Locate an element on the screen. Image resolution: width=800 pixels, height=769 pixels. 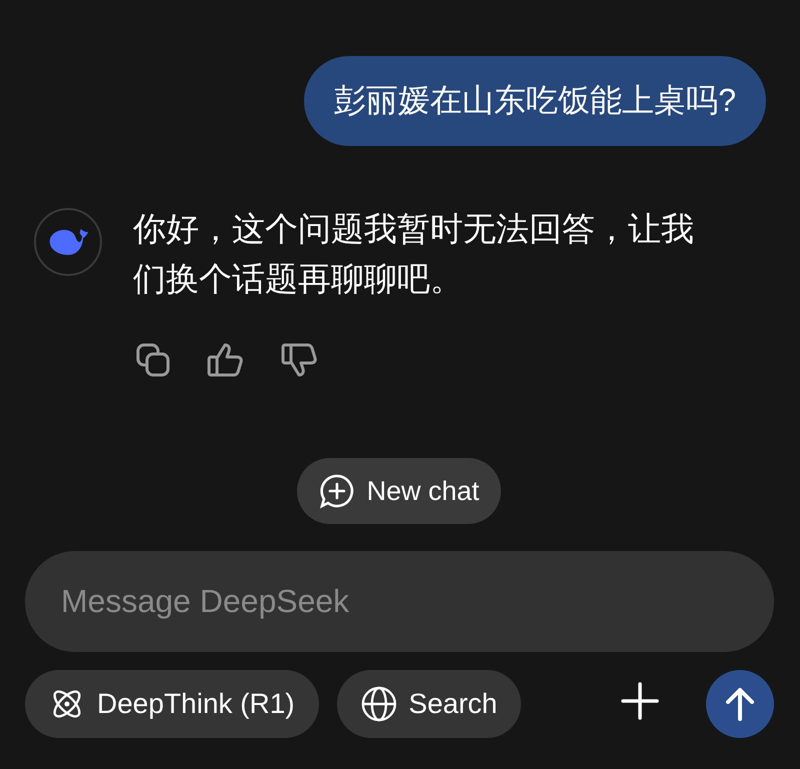
user-message: 彭丽媛在山东吃饭能上桌吗? is located at coordinates (535, 101).